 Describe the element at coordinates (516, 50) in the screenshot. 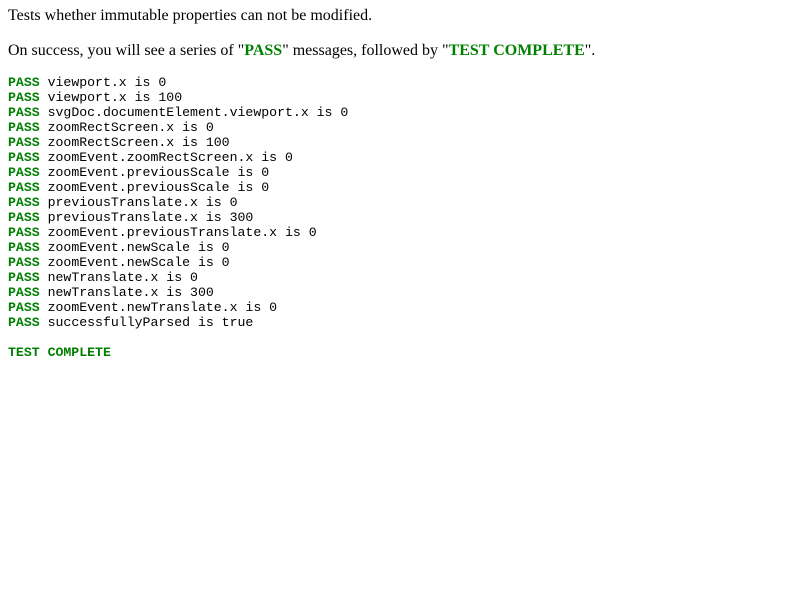

I see `instructions-complete-keyword: TEST COMPLETE` at that location.